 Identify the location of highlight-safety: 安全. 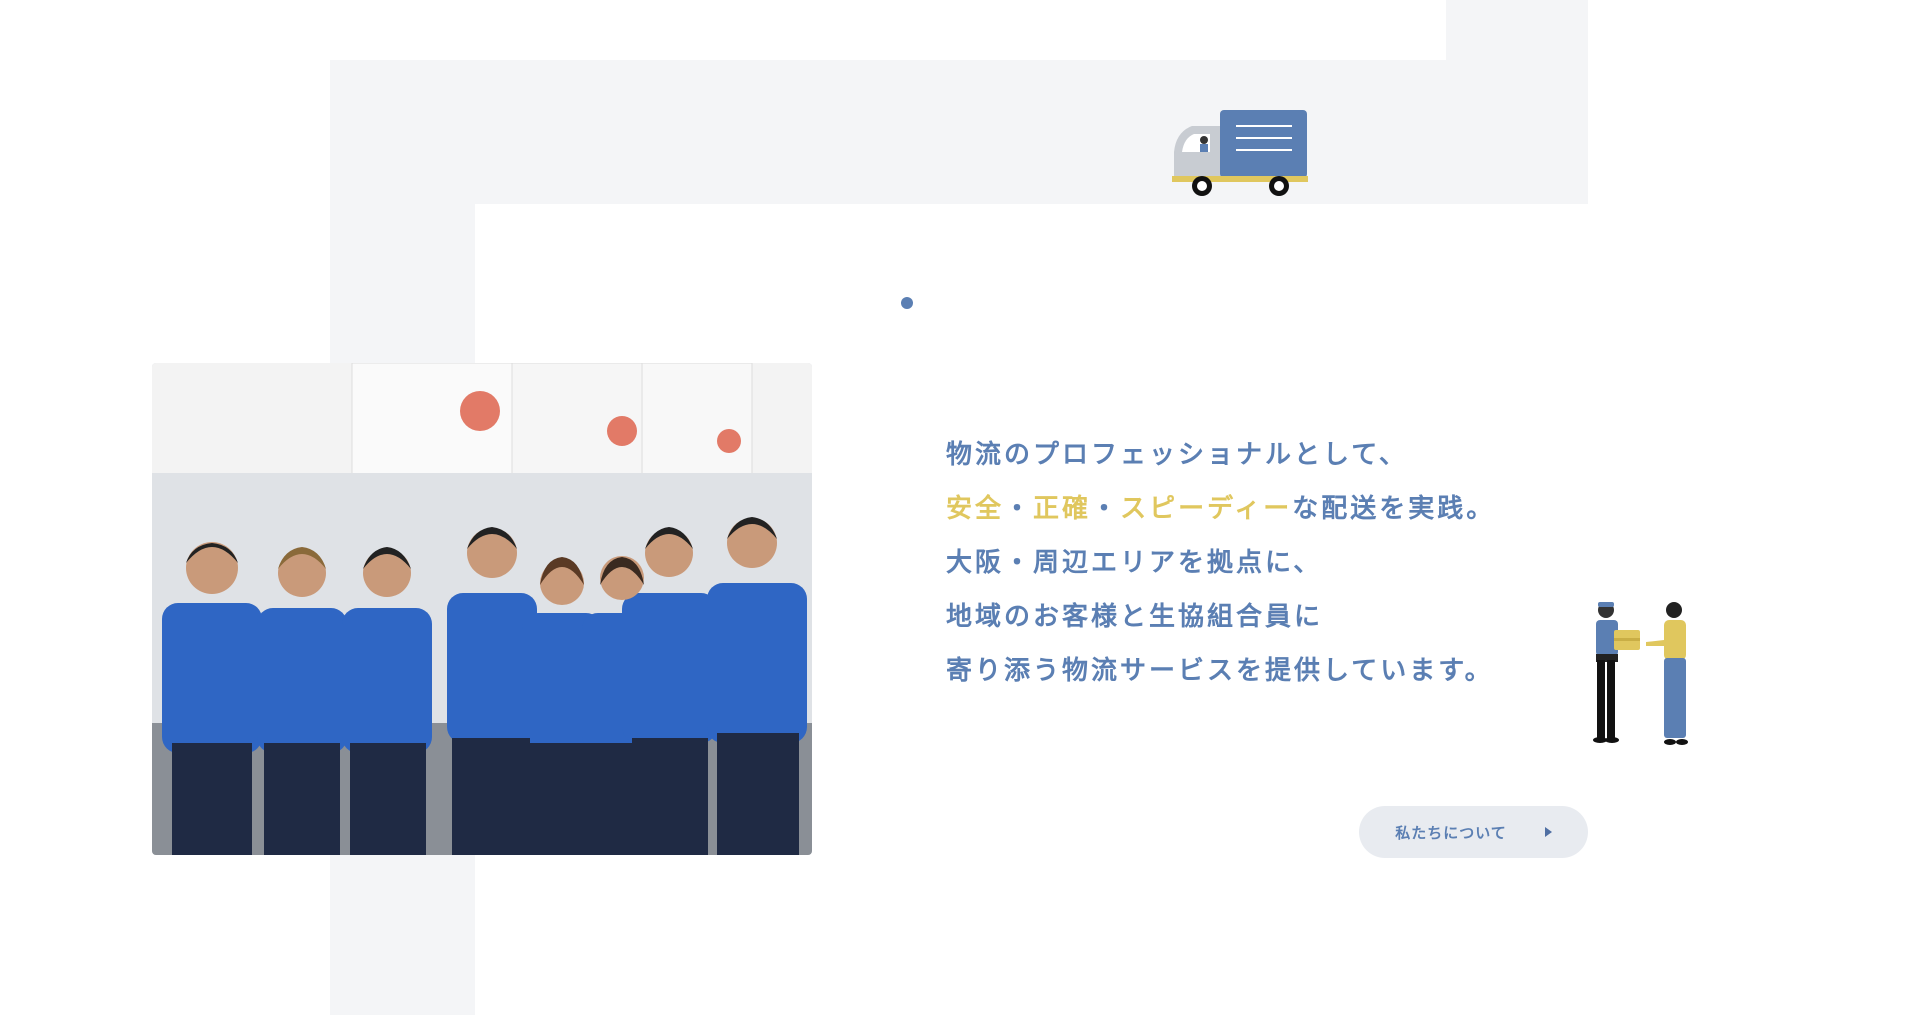
(975, 509).